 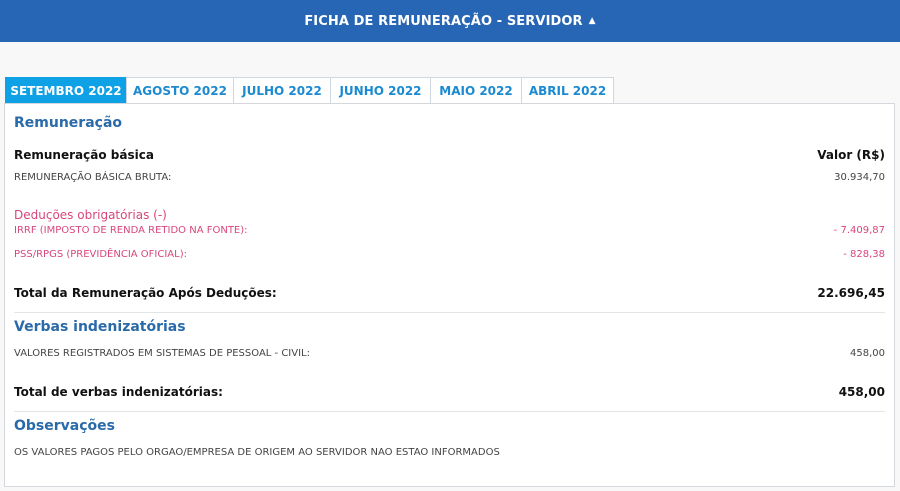 What do you see at coordinates (100, 327) in the screenshot?
I see `section-title-verbas: Verbas indenizatórias` at bounding box center [100, 327].